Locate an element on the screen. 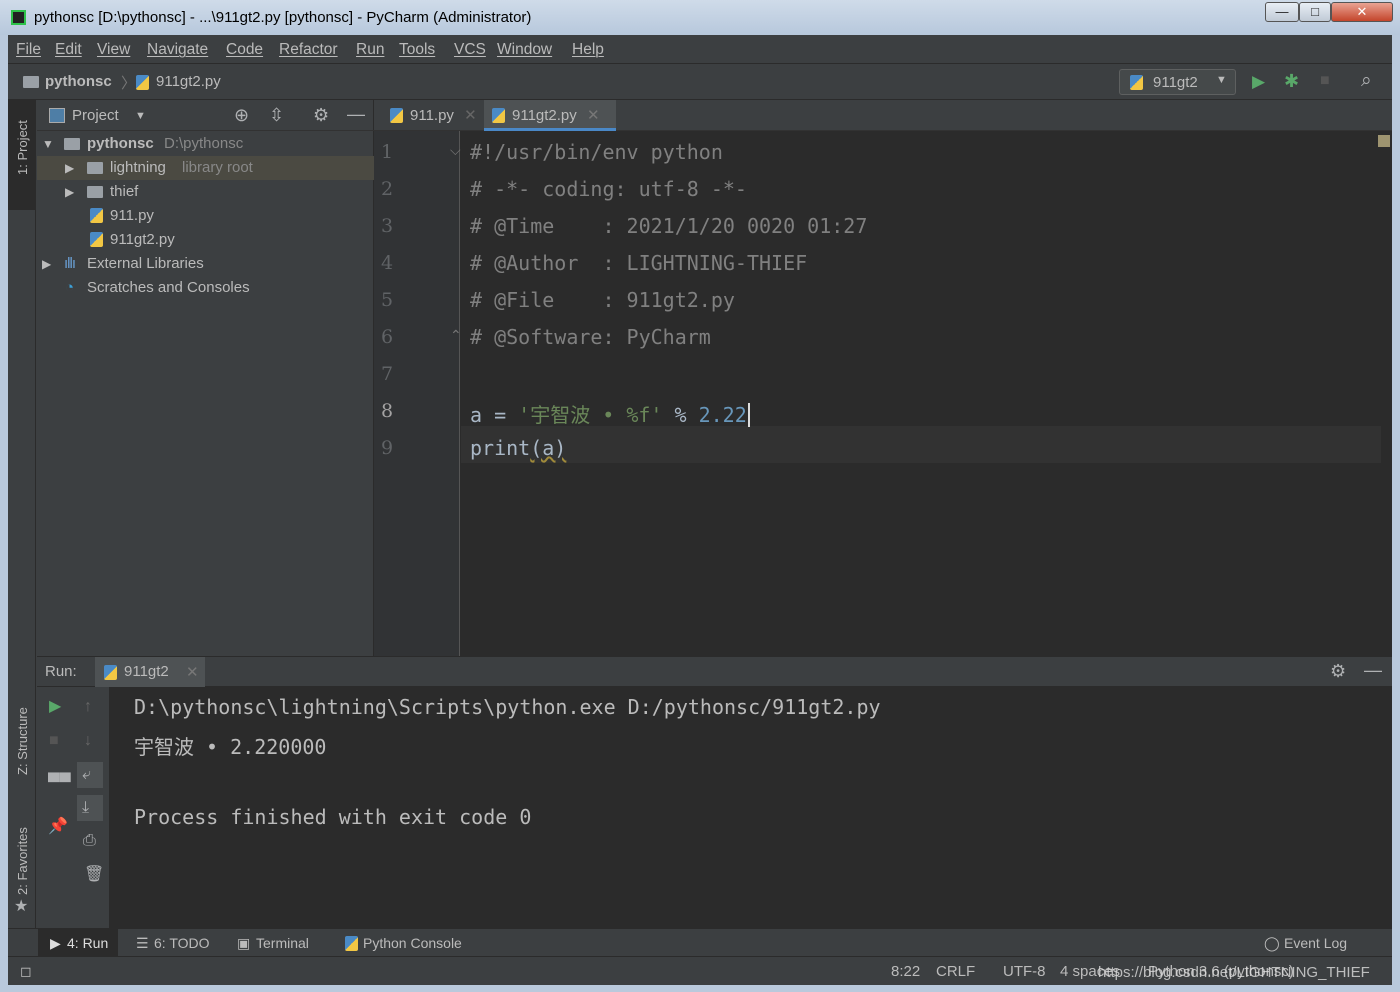  menu-navigate: Navigate is located at coordinates (177, 50).